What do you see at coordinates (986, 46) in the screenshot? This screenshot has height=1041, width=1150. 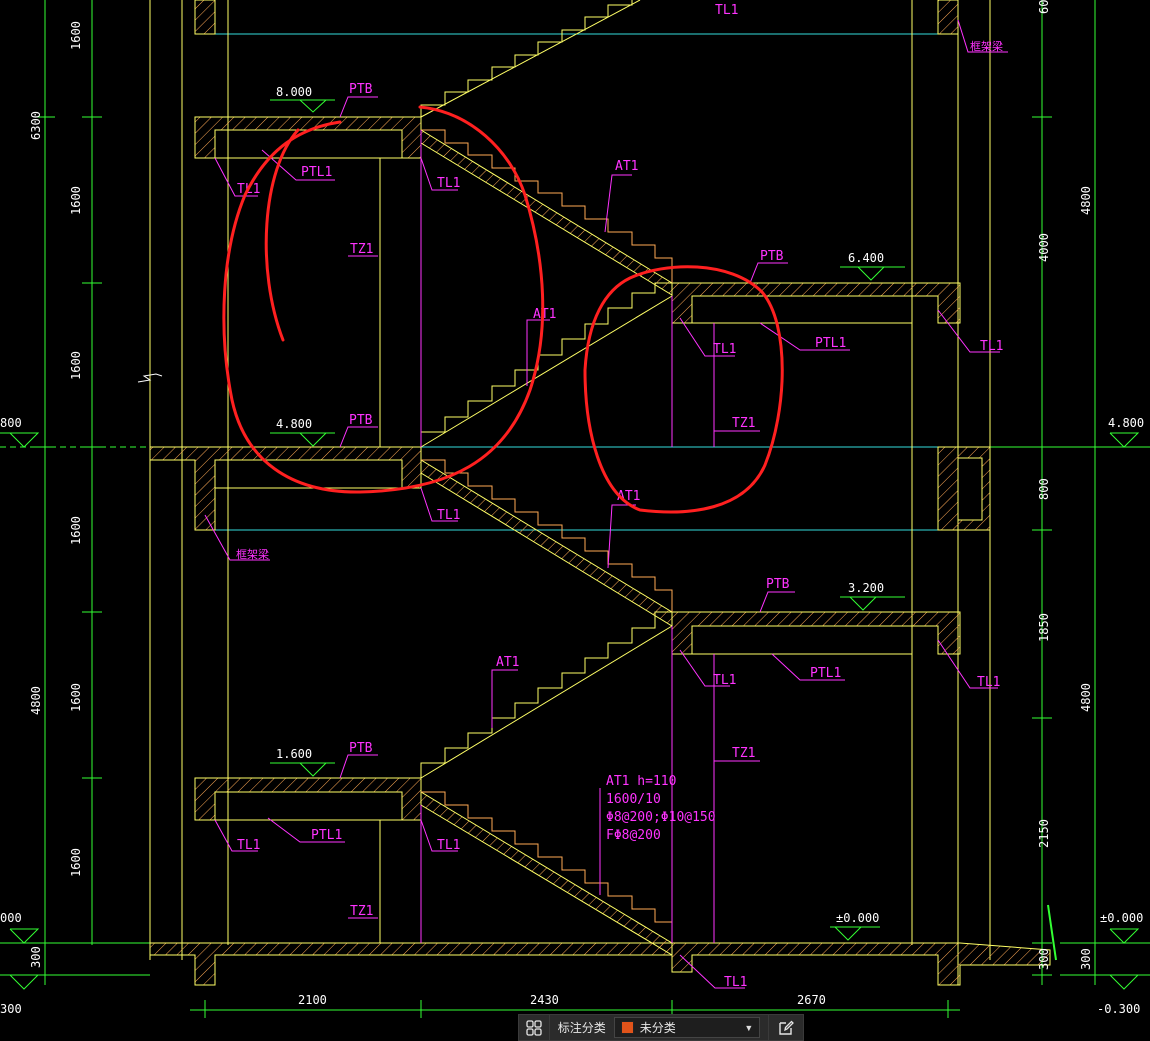 I see `label-beam-top: 框架梁` at bounding box center [986, 46].